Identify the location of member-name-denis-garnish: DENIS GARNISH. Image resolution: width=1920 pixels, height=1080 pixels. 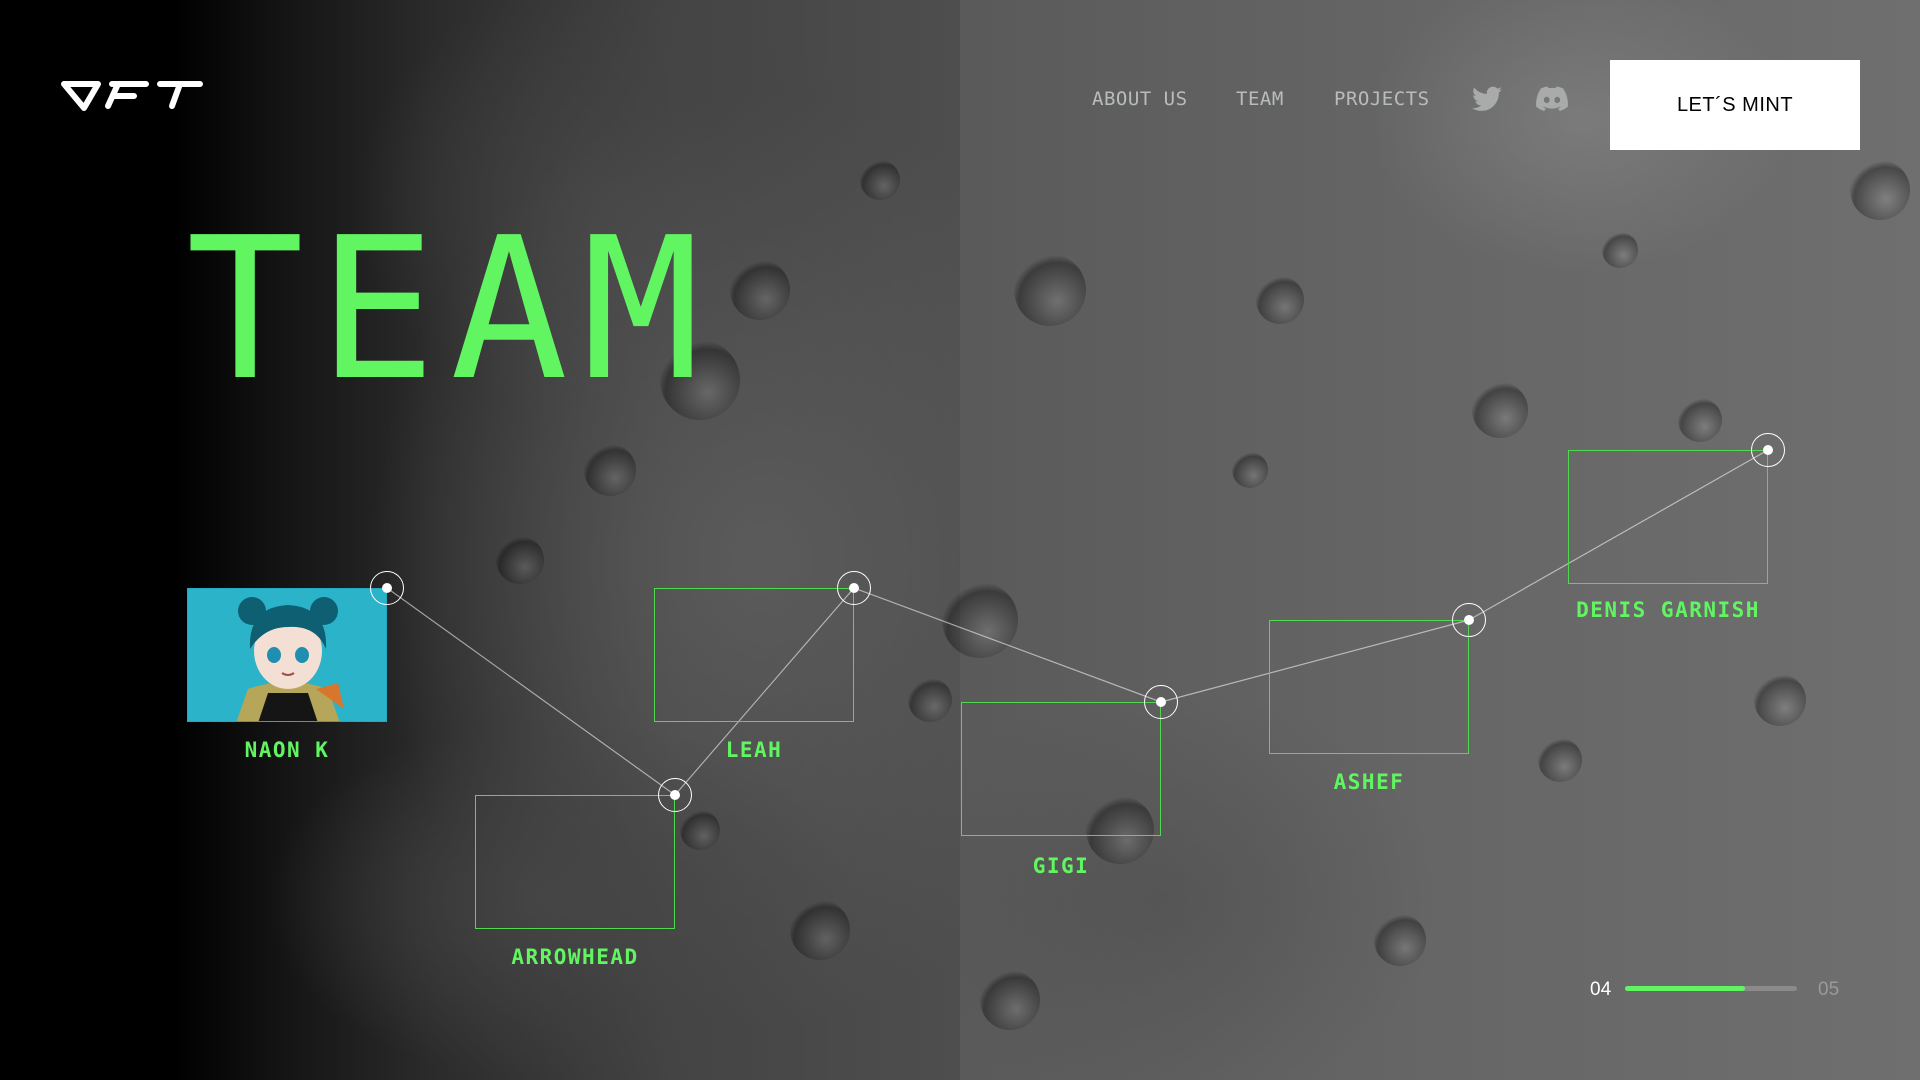
(1668, 610).